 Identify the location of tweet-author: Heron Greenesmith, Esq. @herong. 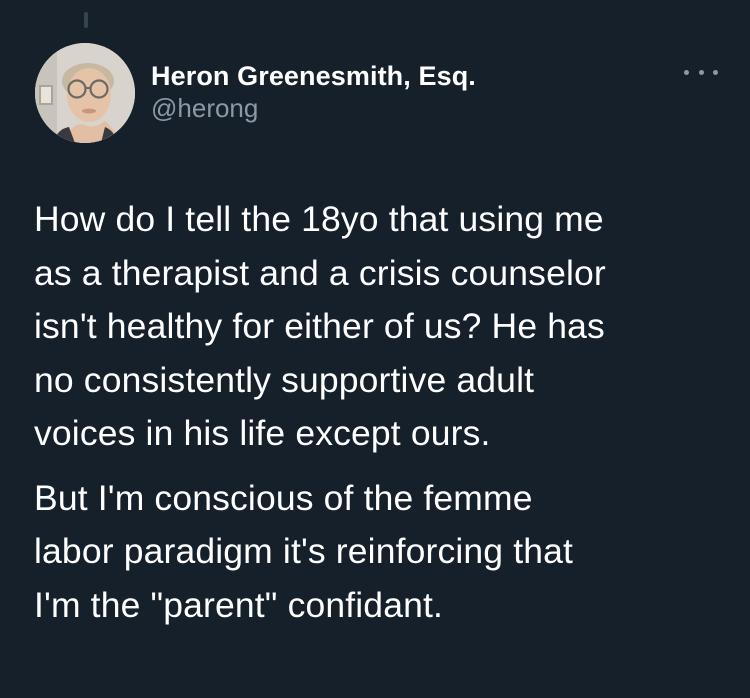
(313, 92).